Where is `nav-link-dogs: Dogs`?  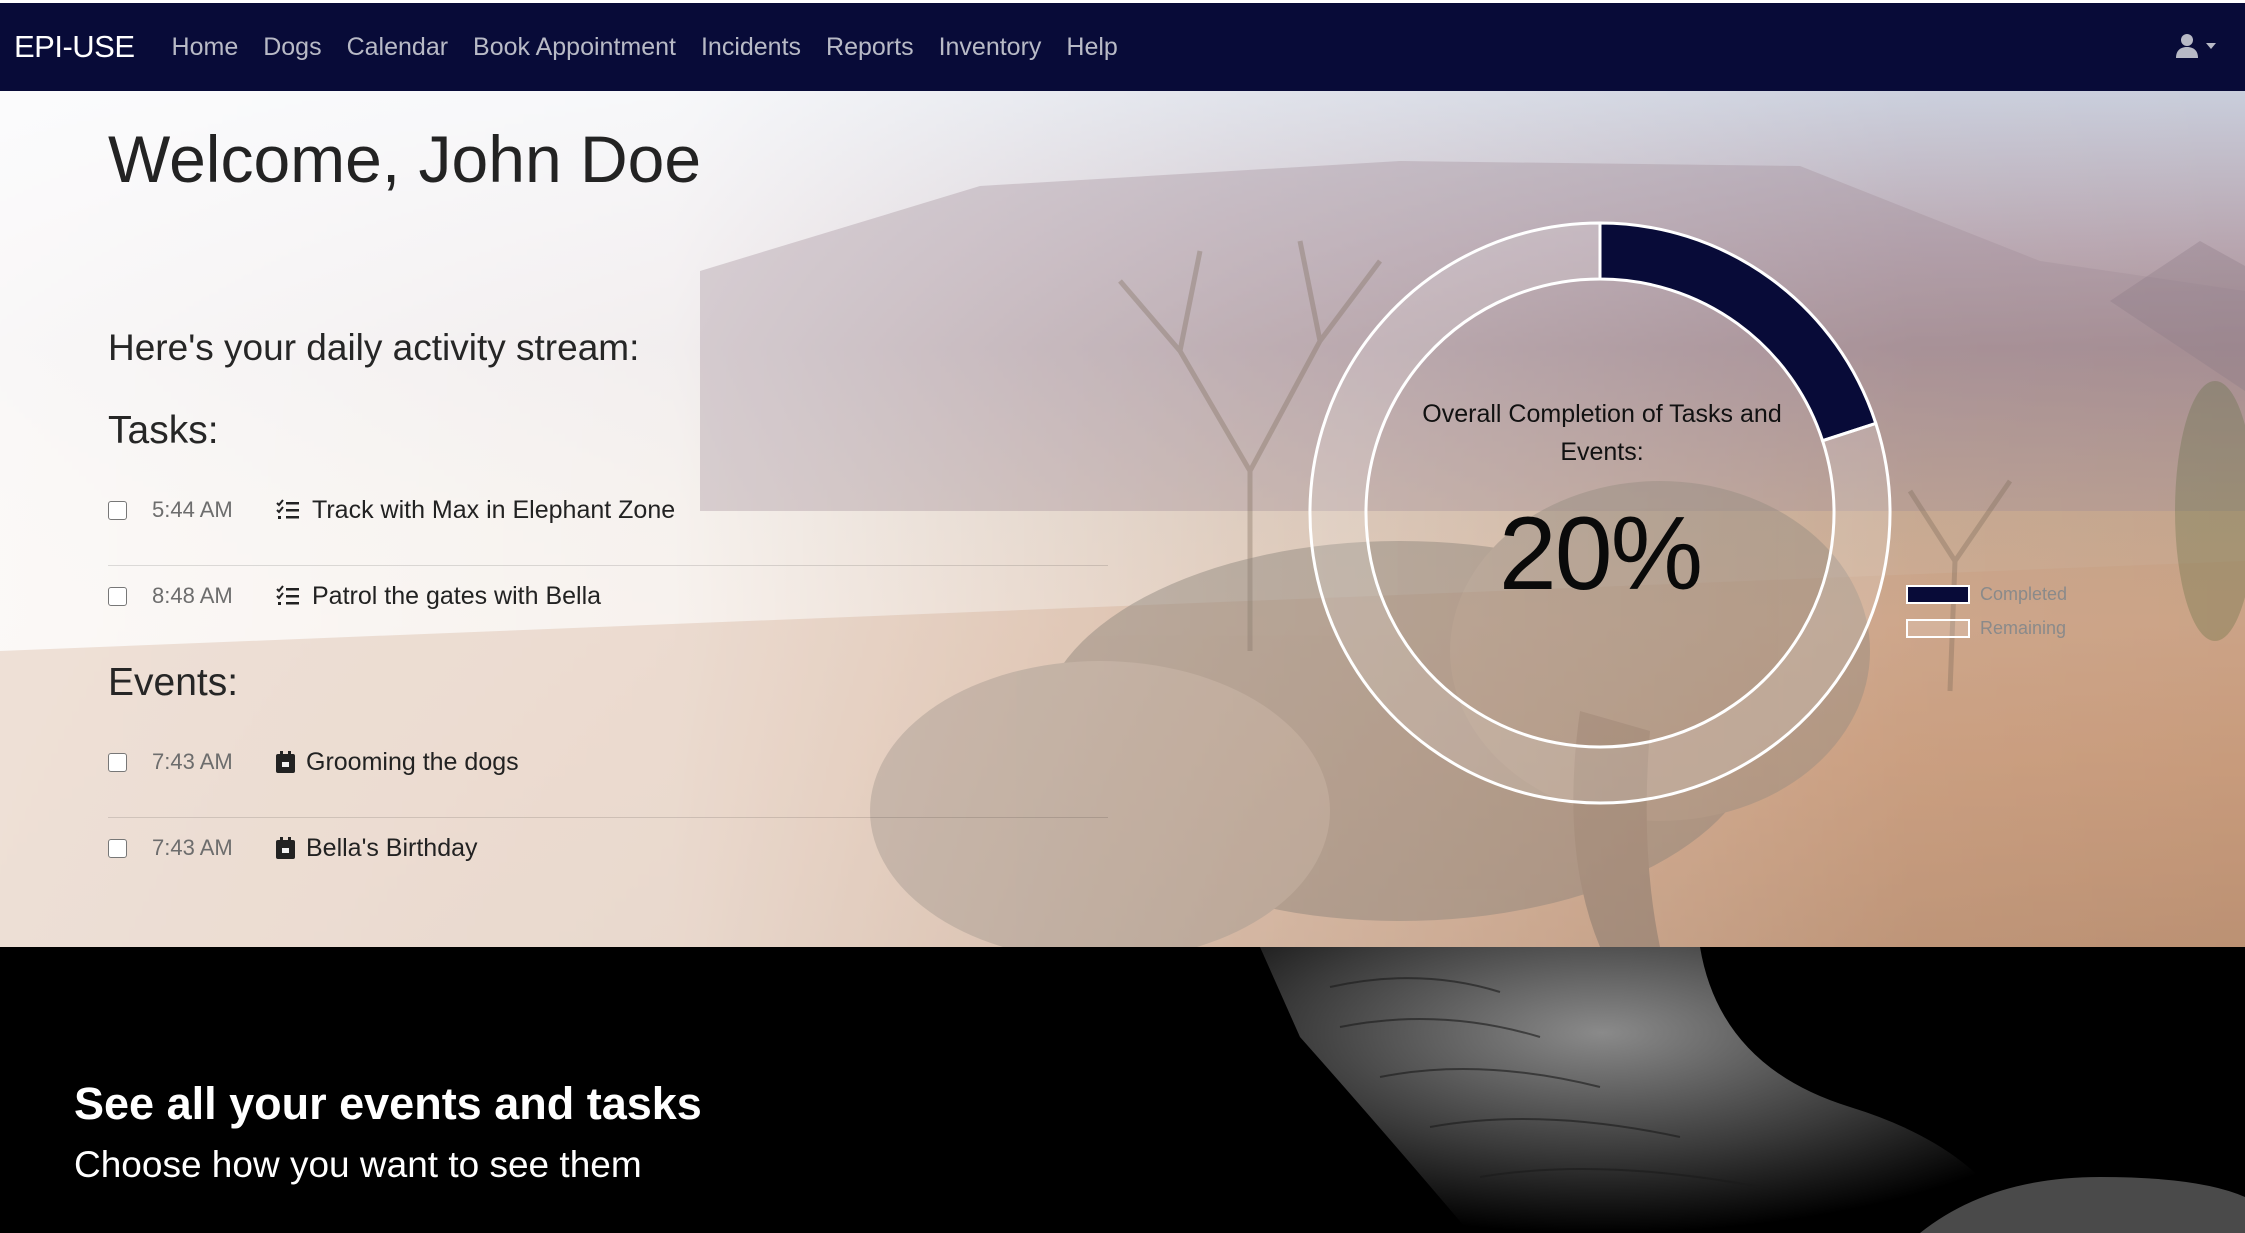
nav-link-dogs: Dogs is located at coordinates (292, 47).